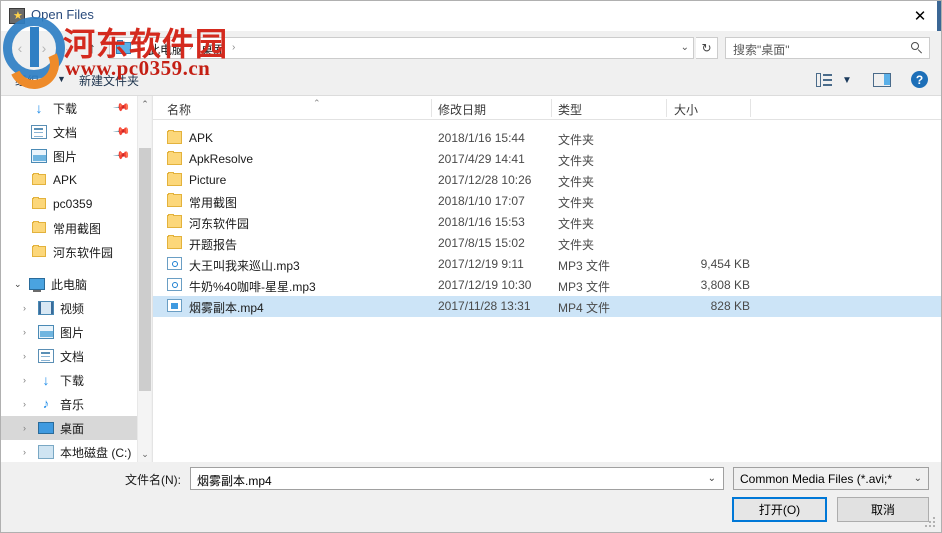  Describe the element at coordinates (72, 332) in the screenshot. I see `sidebar-item-label: 图片` at that location.